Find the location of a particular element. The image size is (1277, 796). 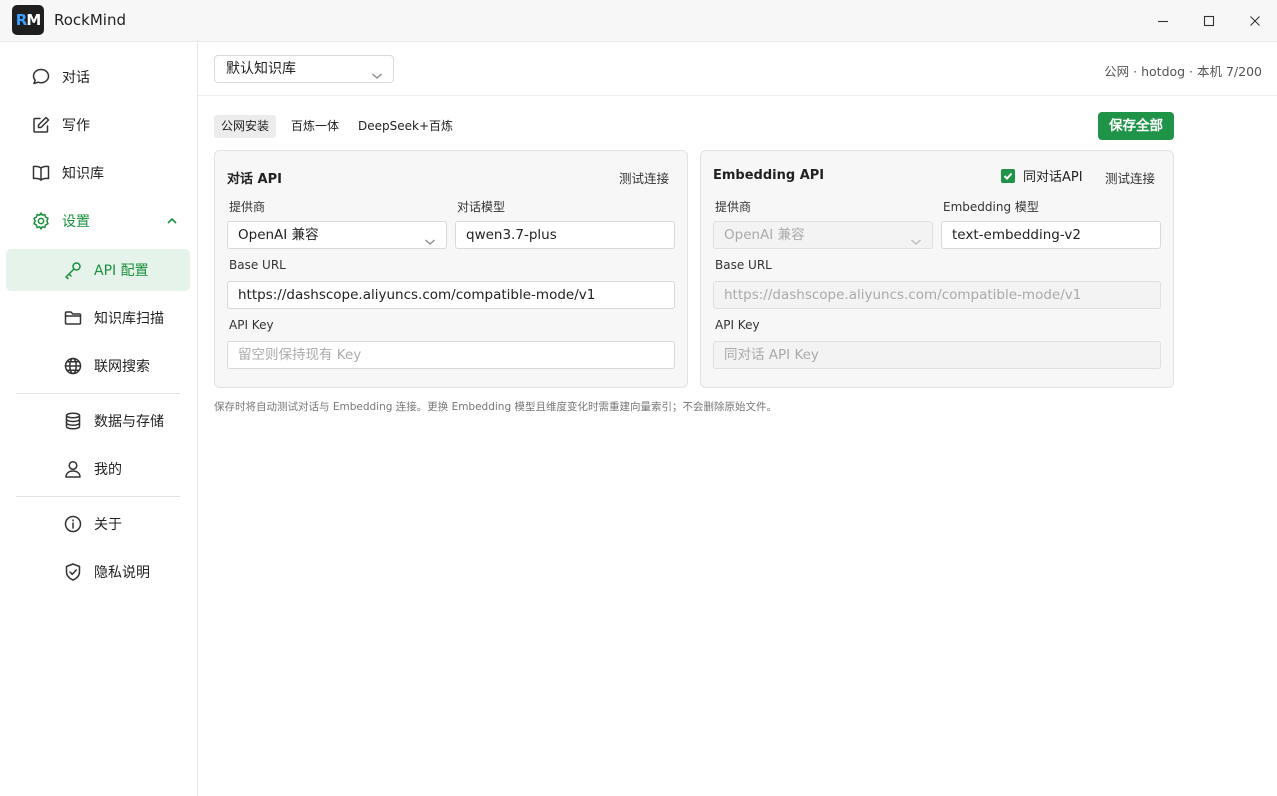

sidebar-item-chat: 对话 is located at coordinates (98, 77).